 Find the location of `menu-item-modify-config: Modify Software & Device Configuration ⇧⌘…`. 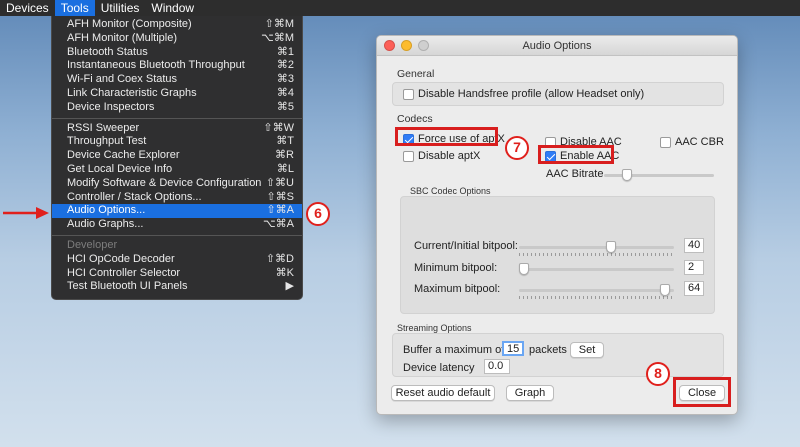

menu-item-modify-config: Modify Software & Device Configuration ⇧⌘… is located at coordinates (177, 184).